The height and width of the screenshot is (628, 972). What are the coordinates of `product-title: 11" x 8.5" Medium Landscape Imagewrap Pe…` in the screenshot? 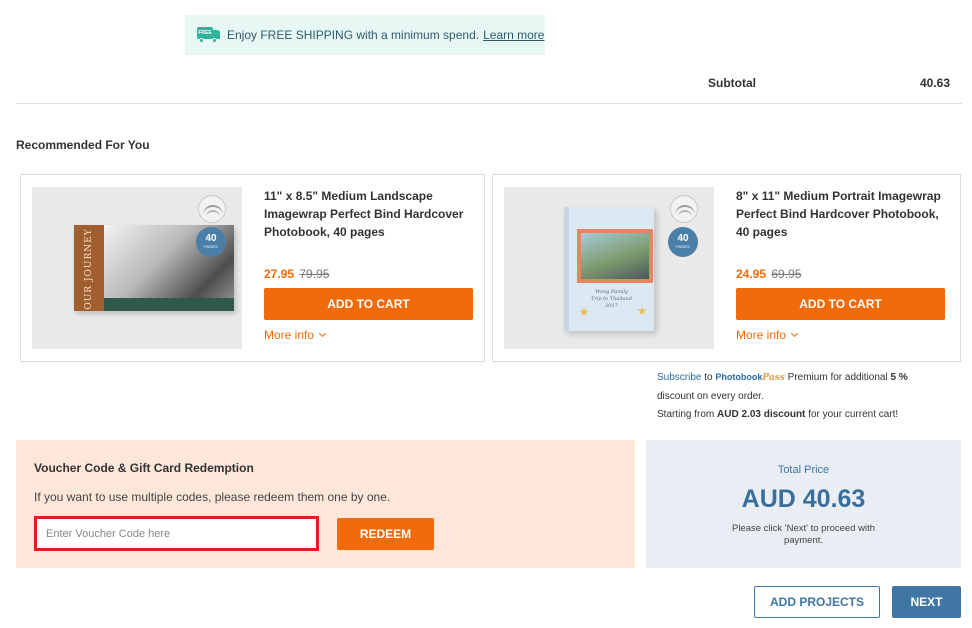 It's located at (369, 225).